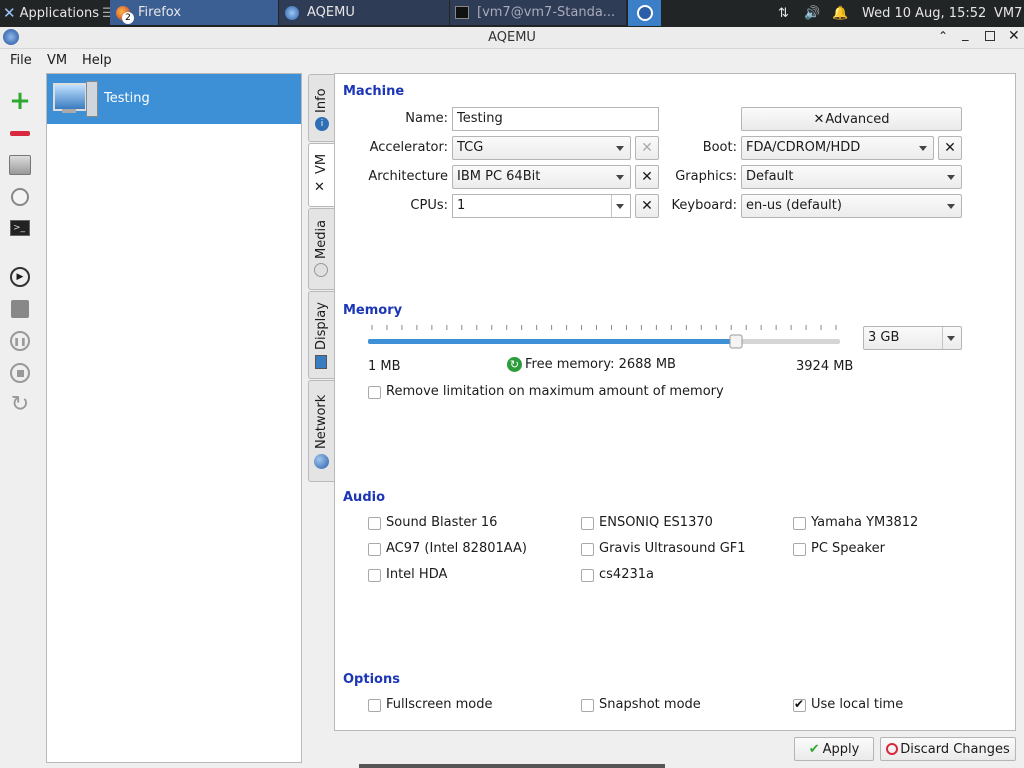 The height and width of the screenshot is (768, 1024). Describe the element at coordinates (512, 61) in the screenshot. I see `menubar: File VM Help` at that location.